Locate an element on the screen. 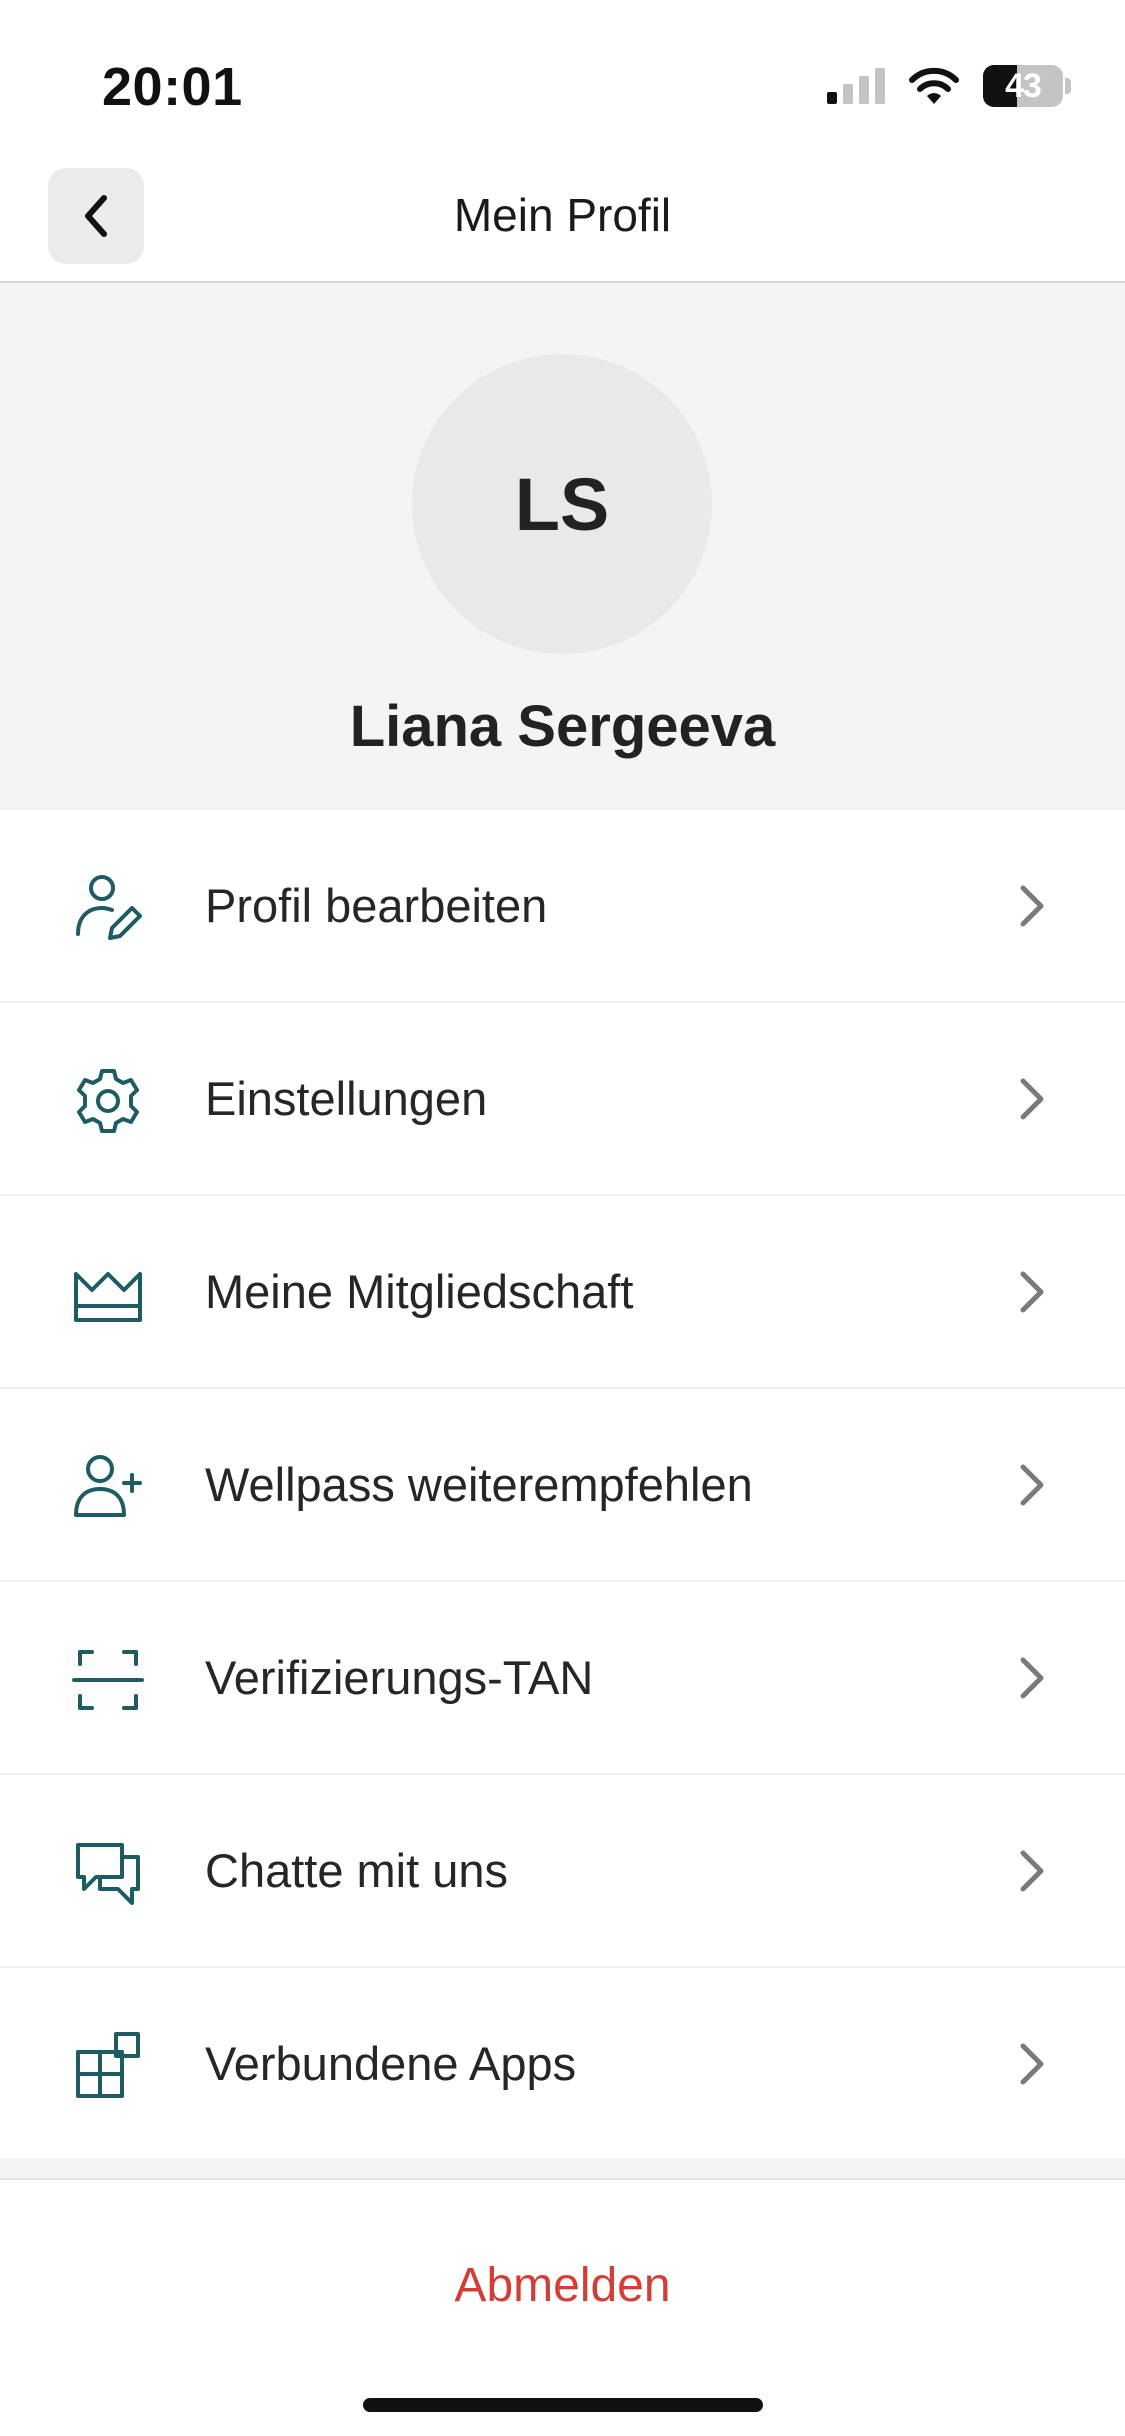  battery-tip is located at coordinates (1068, 86).